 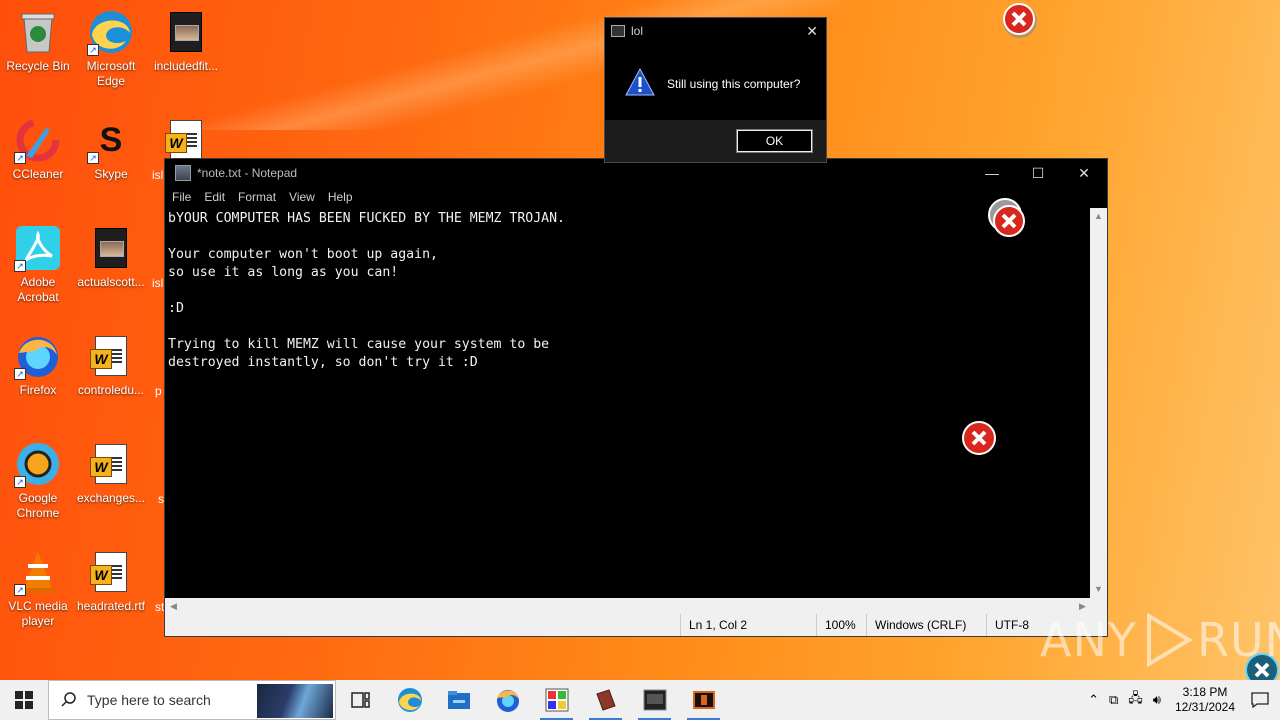 What do you see at coordinates (257, 197) in the screenshot?
I see `menu-format: Format` at bounding box center [257, 197].